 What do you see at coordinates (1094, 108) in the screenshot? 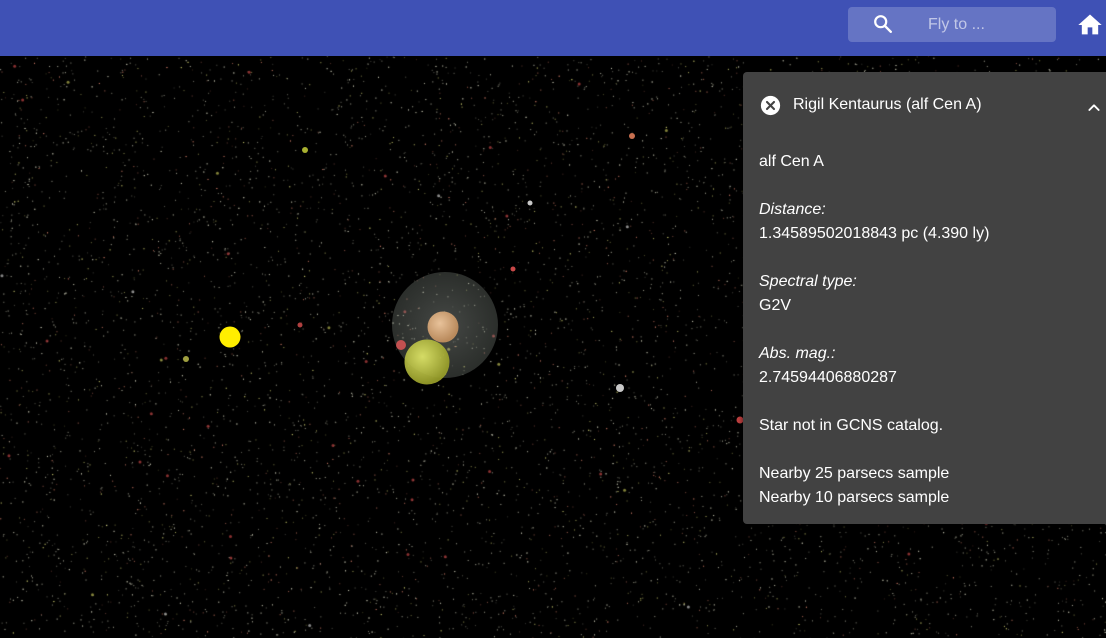
I see `chevron-up-icon` at bounding box center [1094, 108].